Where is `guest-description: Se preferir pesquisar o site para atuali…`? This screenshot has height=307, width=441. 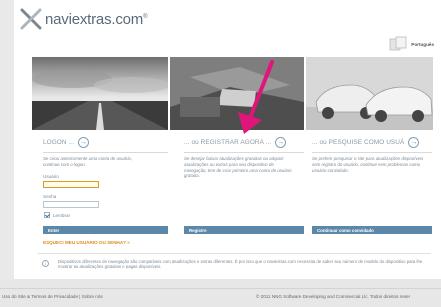 guest-description: Se preferir pesquisar o site para atuali… is located at coordinates (368, 164).